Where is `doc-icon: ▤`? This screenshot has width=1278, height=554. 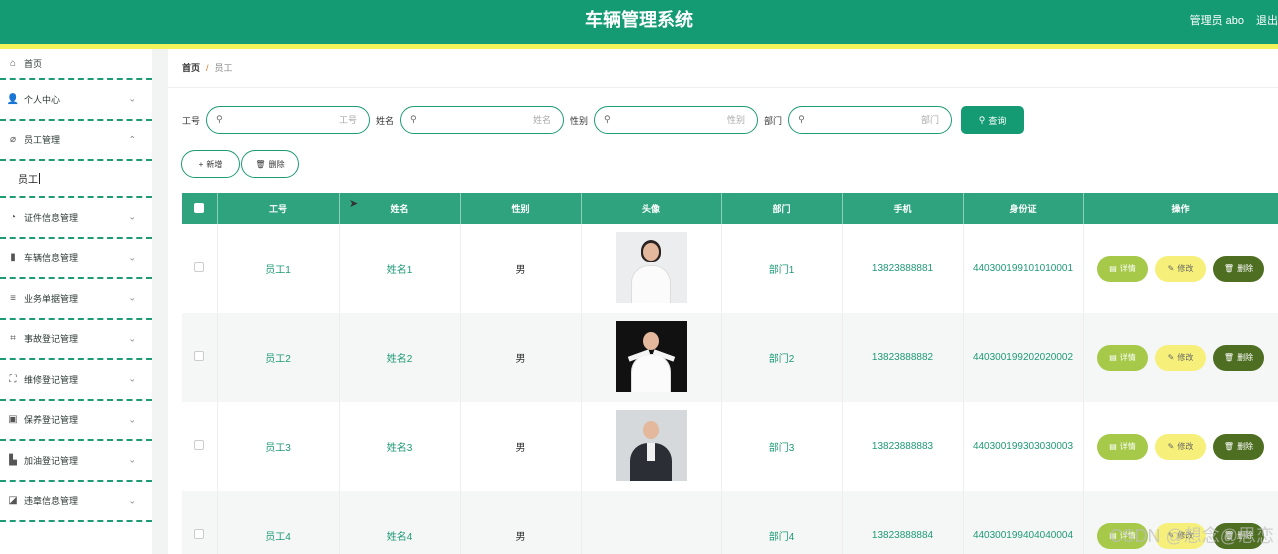
doc-icon: ▤ is located at coordinates (1113, 446).